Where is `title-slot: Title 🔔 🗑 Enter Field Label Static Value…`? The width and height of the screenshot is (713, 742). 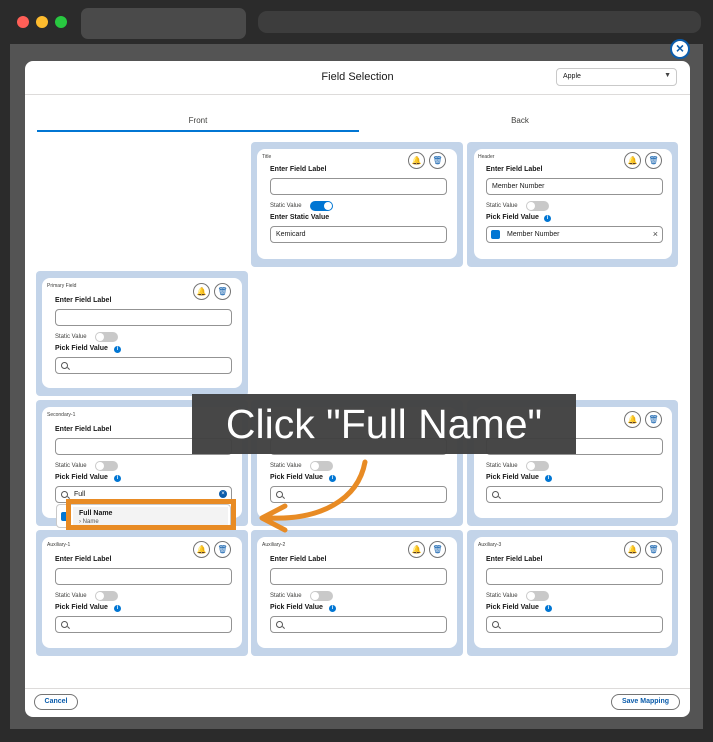 title-slot: Title 🔔 🗑 Enter Field Label Static Value… is located at coordinates (357, 204).